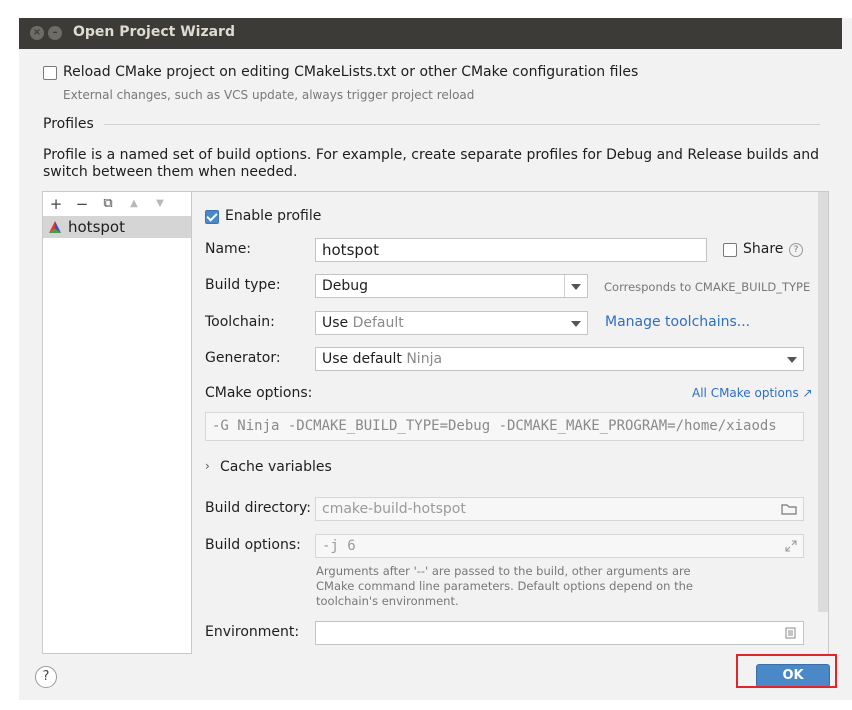  Describe the element at coordinates (96, 227) in the screenshot. I see `profile-item-label: hotspot` at that location.